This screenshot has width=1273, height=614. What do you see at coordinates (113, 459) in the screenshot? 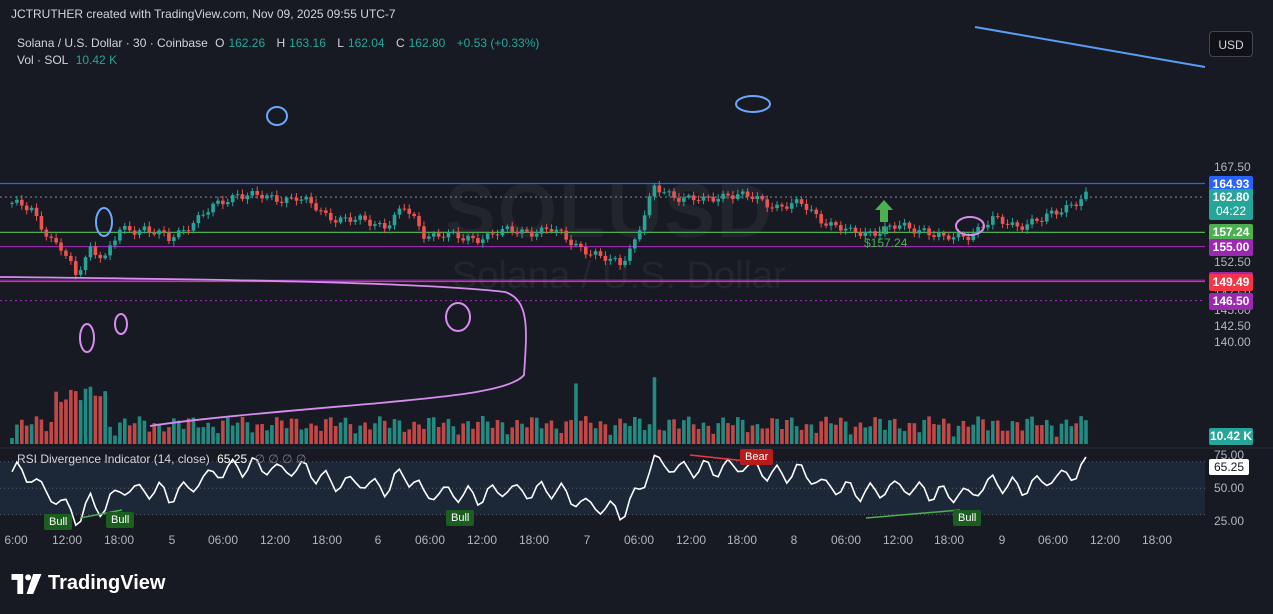
I see `rsi-title: RSI Divergence Indicator (14, close)` at bounding box center [113, 459].